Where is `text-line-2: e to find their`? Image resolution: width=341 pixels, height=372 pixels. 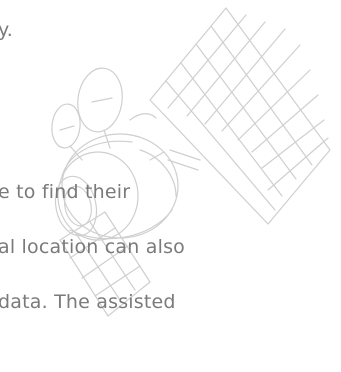 text-line-2: e to find their is located at coordinates (65, 192).